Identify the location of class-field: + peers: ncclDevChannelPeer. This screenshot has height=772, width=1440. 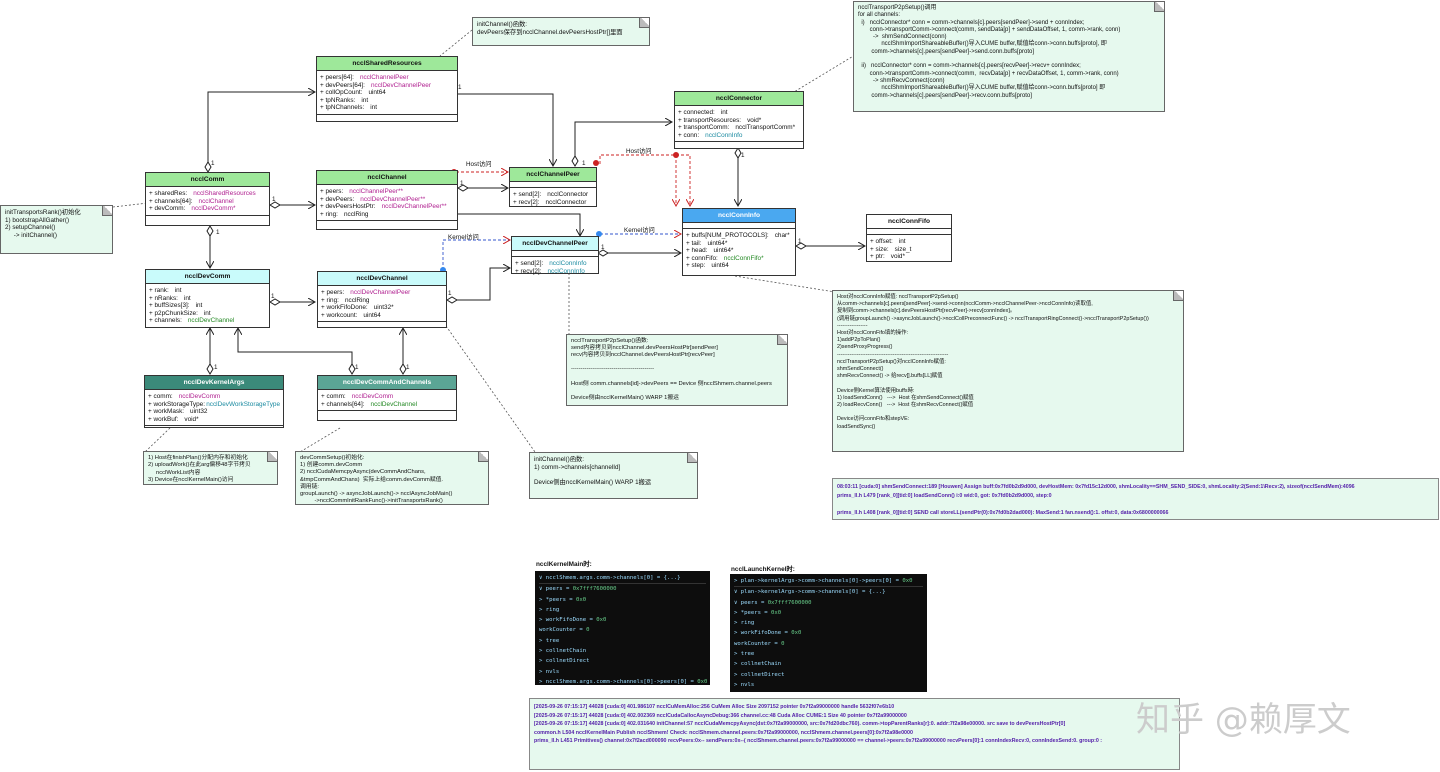
(382, 293).